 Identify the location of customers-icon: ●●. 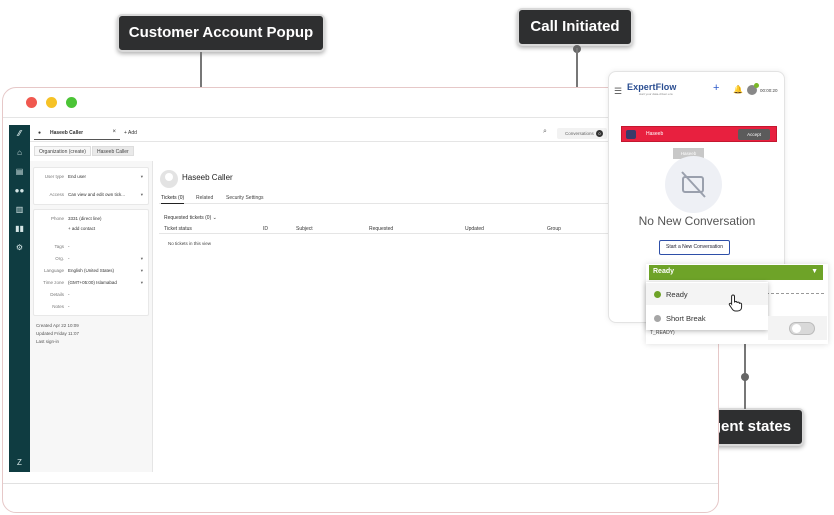
(19, 191).